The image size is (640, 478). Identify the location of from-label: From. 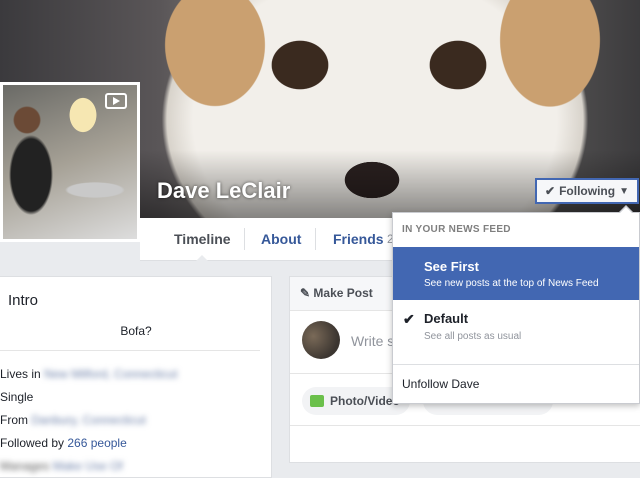
(14, 420).